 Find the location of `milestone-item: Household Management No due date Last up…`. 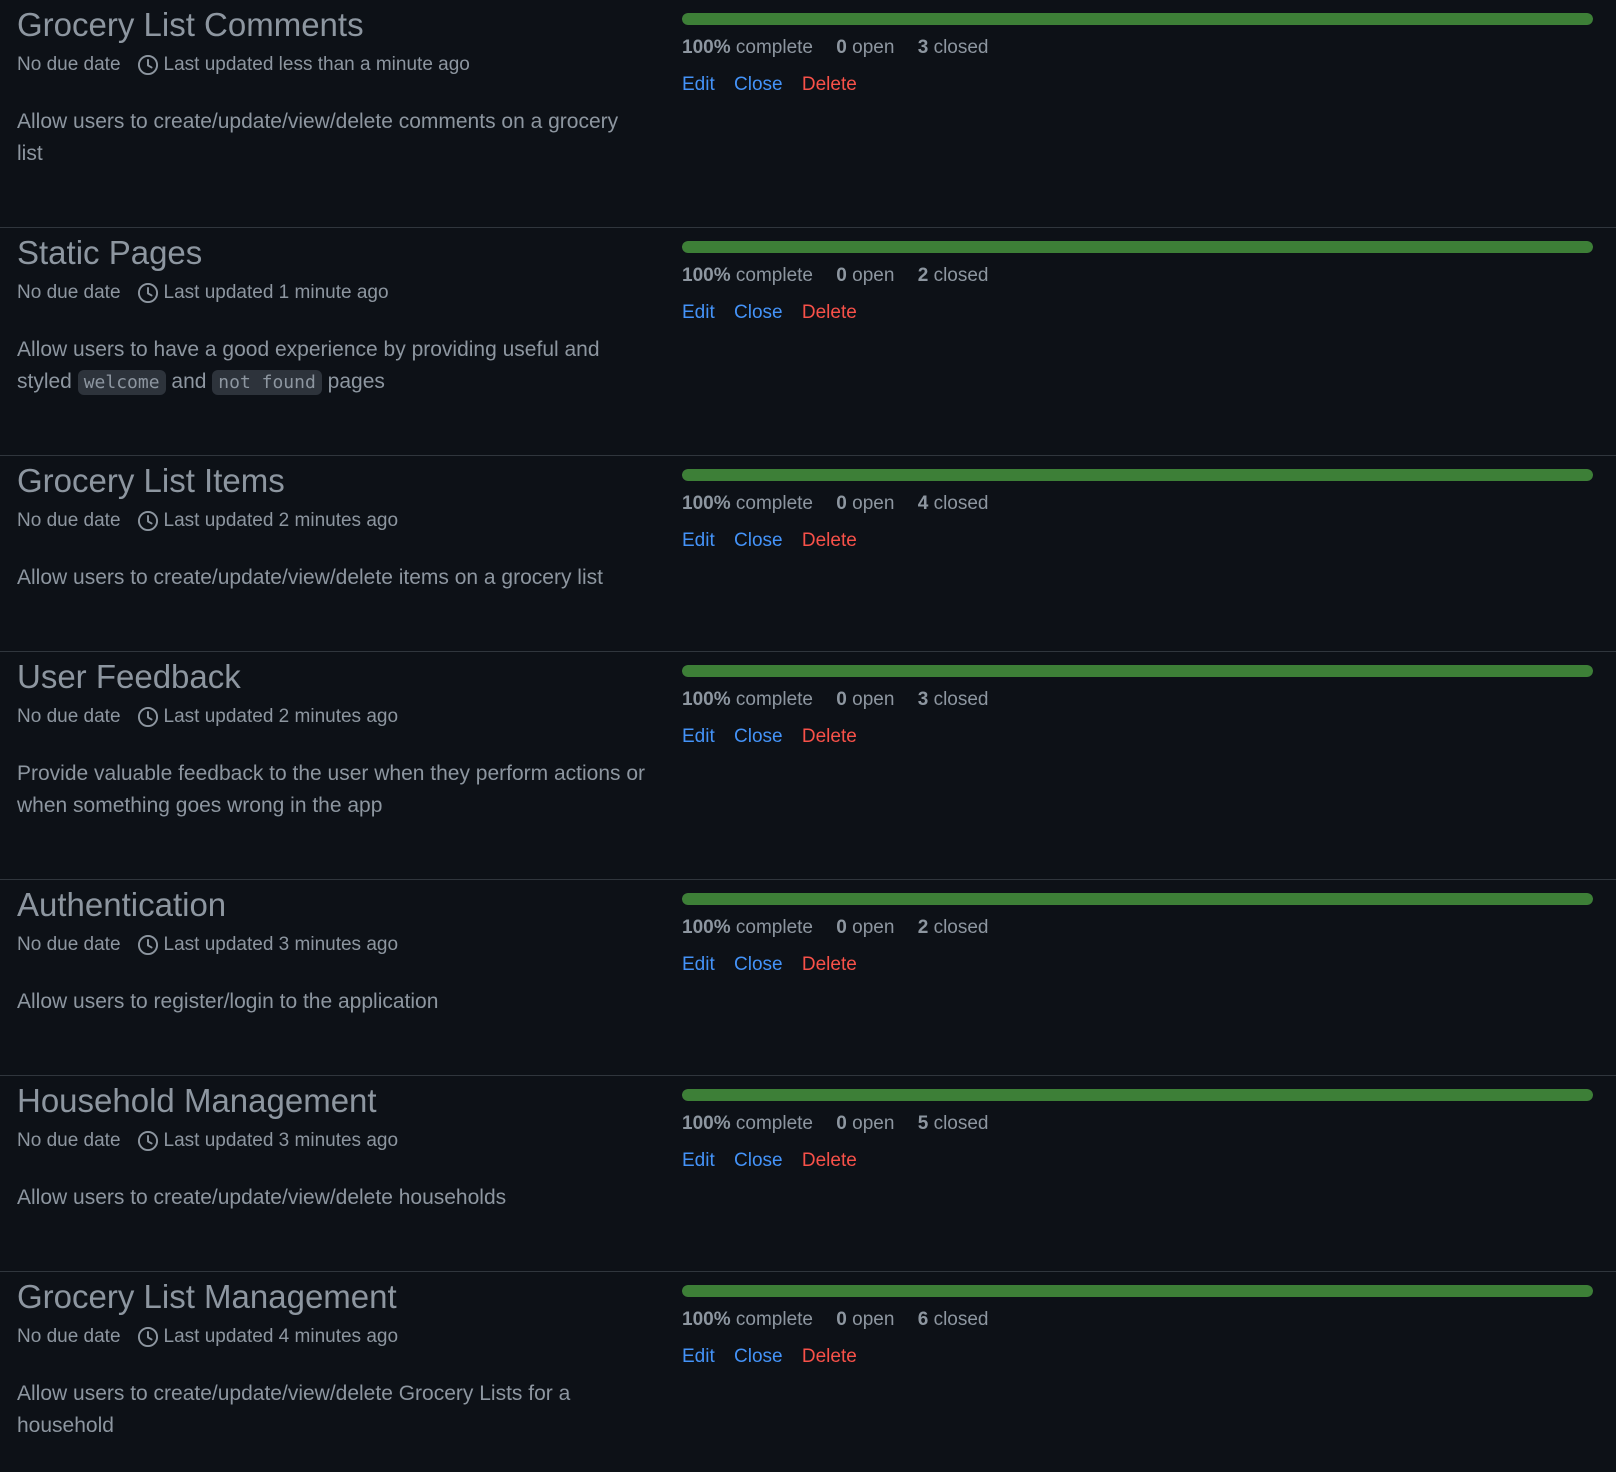

milestone-item: Household Management No due date Last up… is located at coordinates (808, 1174).